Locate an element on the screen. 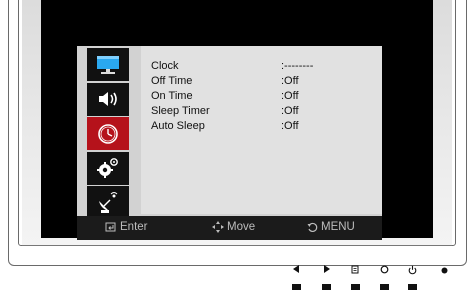 The width and height of the screenshot is (475, 290). menu-button is located at coordinates (355, 270).